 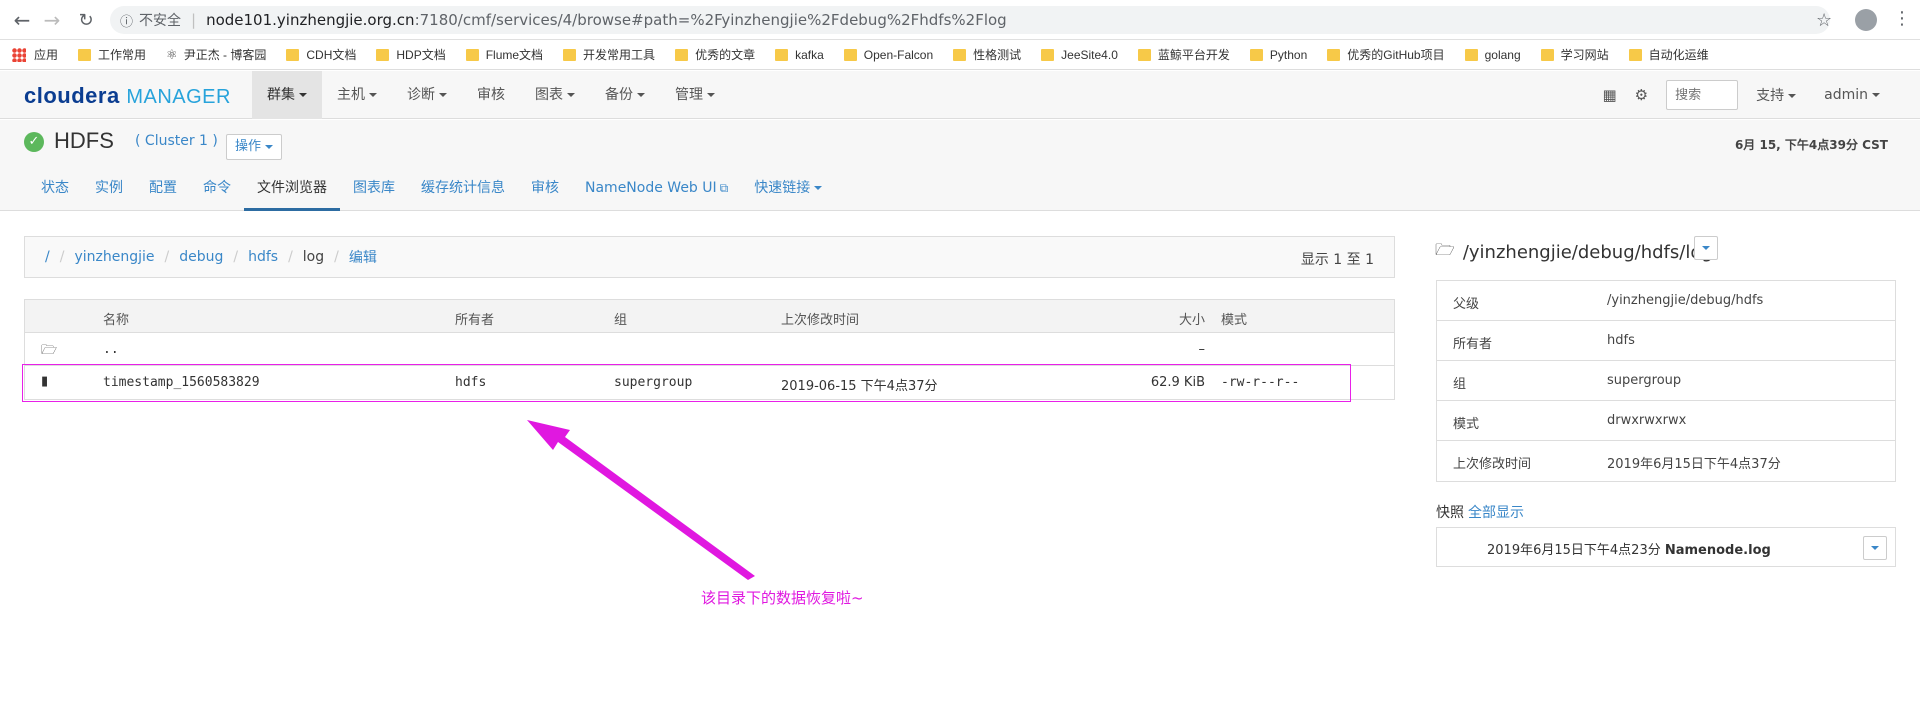 I want to click on details-key: 上次修改时间, so click(x=1492, y=464).